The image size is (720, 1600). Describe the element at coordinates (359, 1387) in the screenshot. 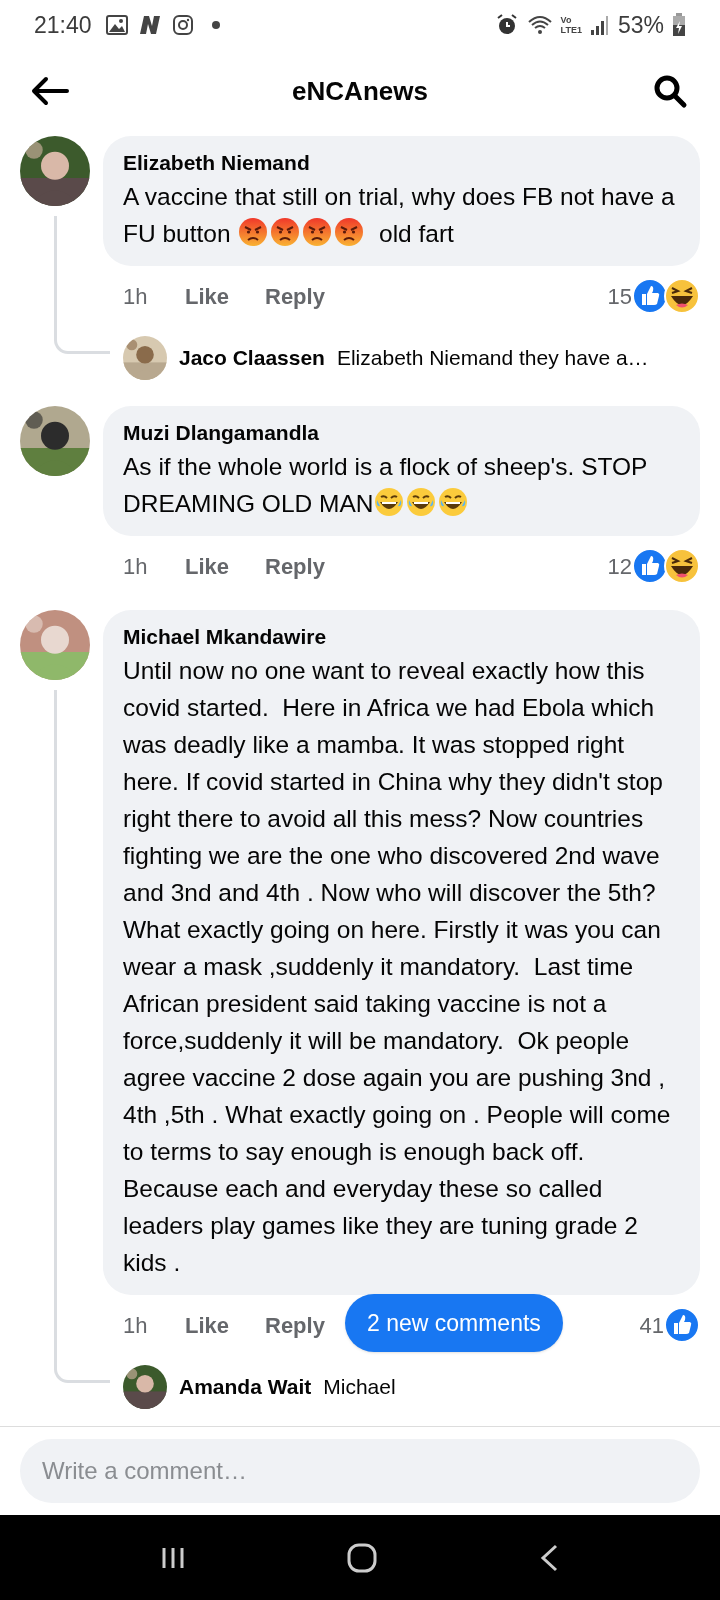

I see `reply-preview-text: Michael` at that location.